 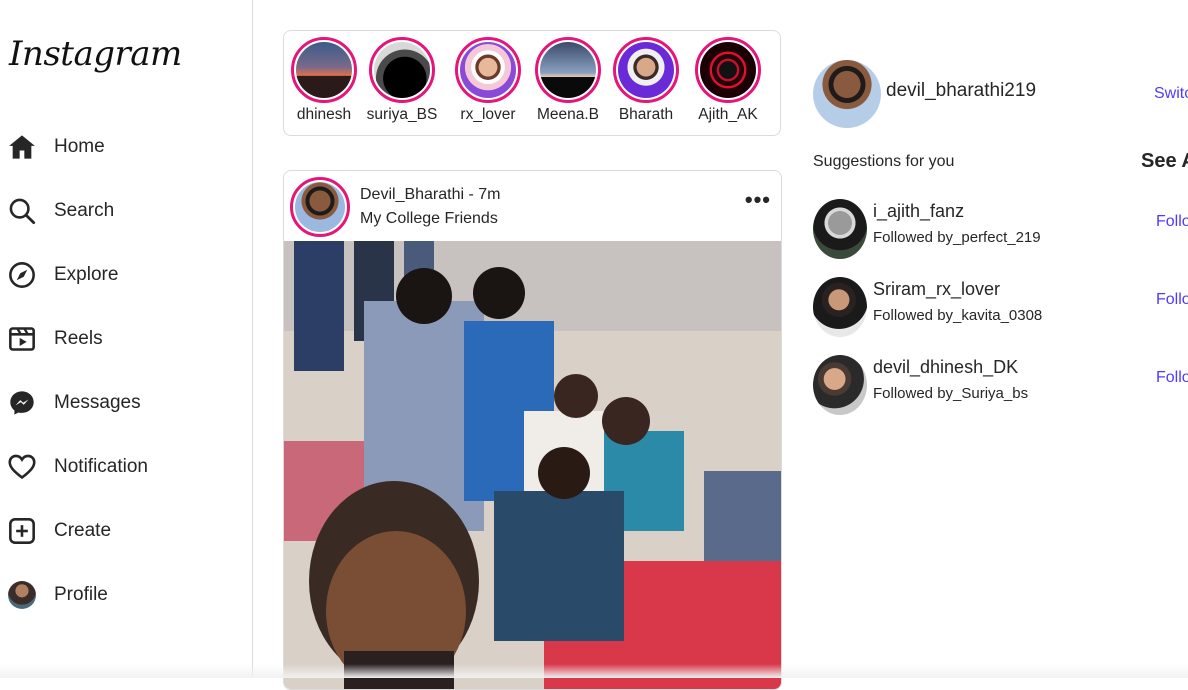 I want to click on sidebar-item-notification: Notification, so click(x=78, y=467).